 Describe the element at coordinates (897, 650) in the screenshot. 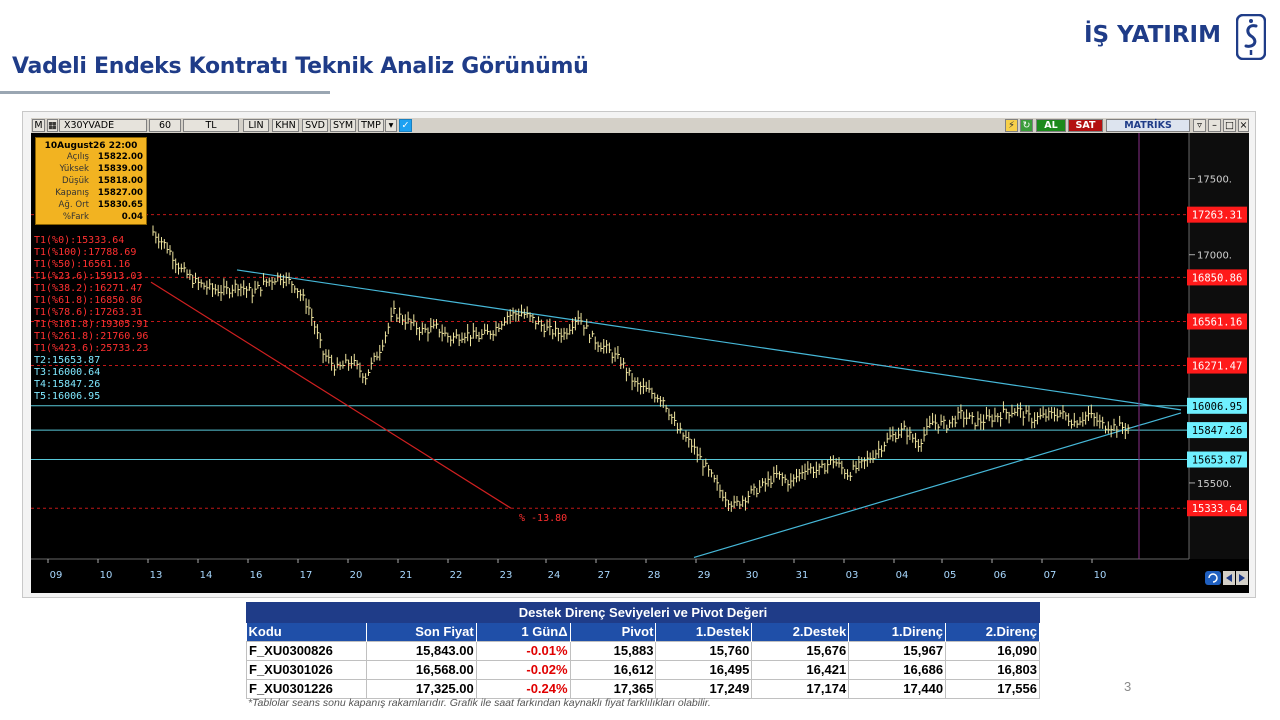

I see `cell-resistance-1: 15,967` at that location.